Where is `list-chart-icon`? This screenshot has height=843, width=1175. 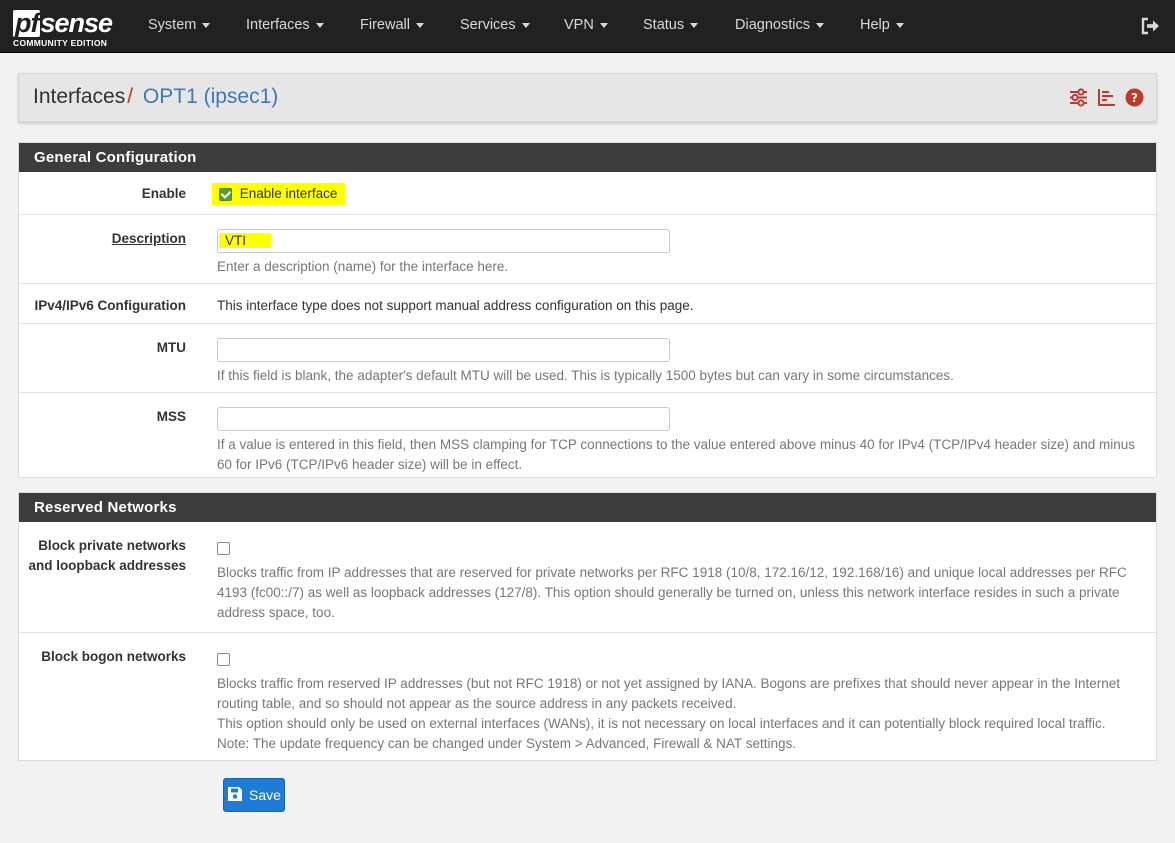
list-chart-icon is located at coordinates (1106, 97).